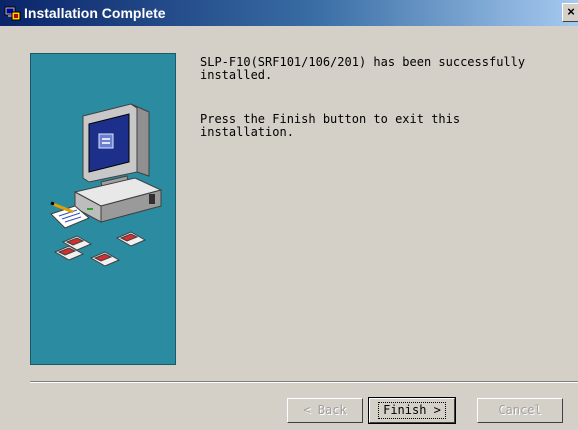  I want to click on back-button-label: < Back, so click(325, 410).